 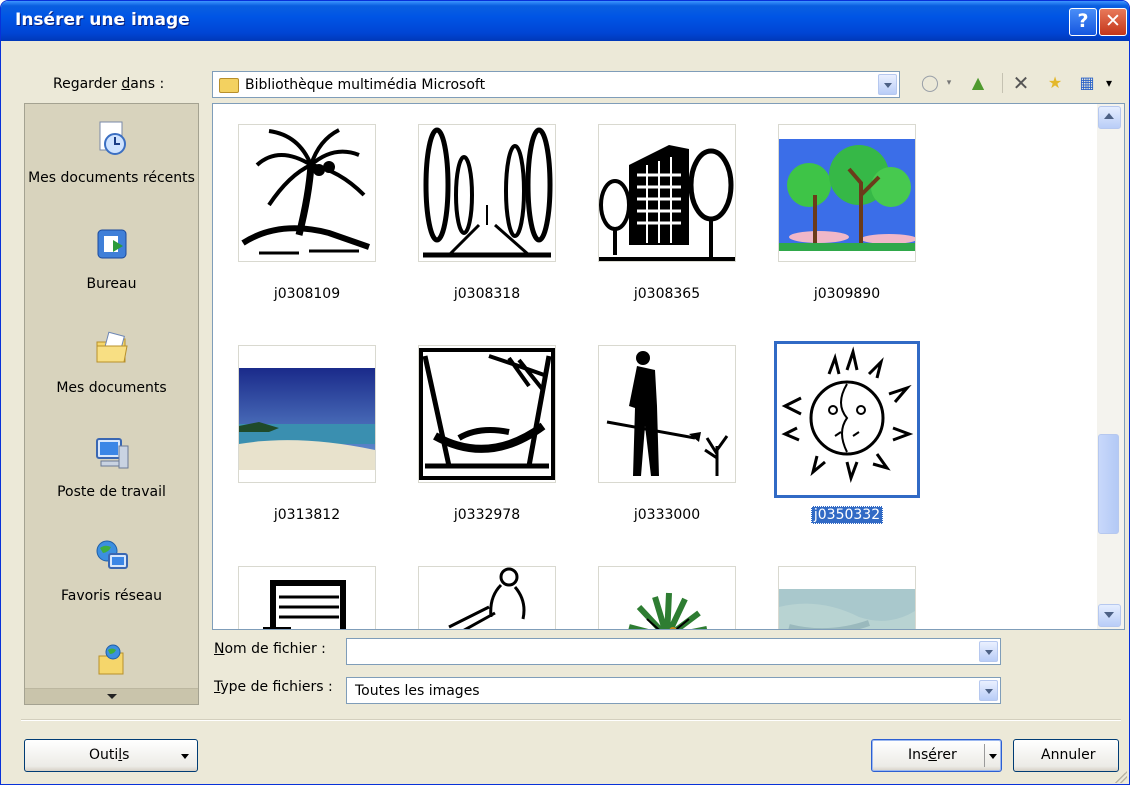 What do you see at coordinates (111, 571) in the screenshot?
I see `place-network-places: Favoris réseau` at bounding box center [111, 571].